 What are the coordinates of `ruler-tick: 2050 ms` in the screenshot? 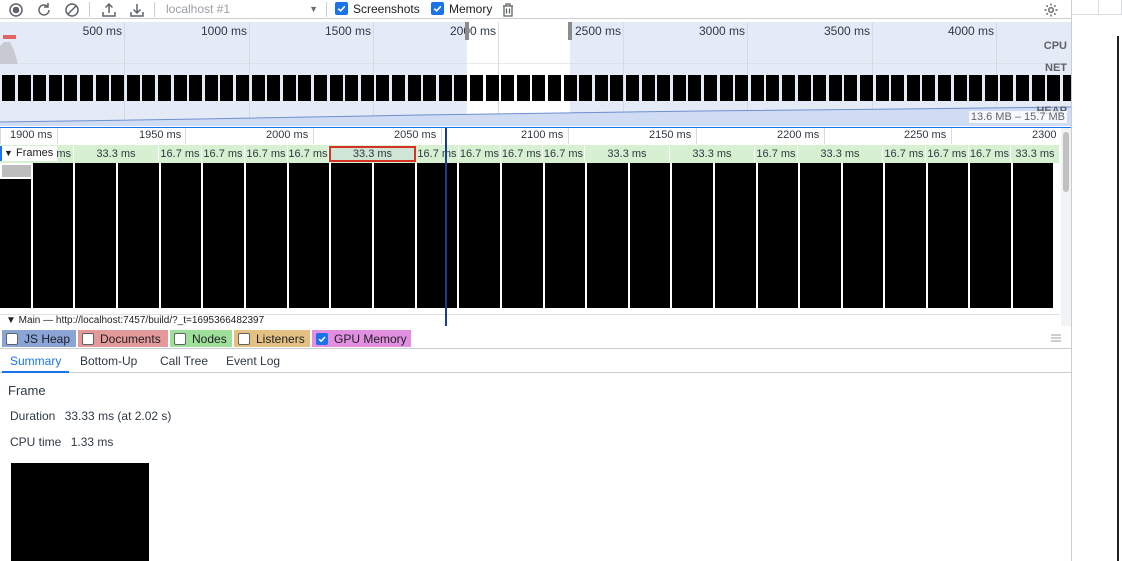 It's located at (415, 135).